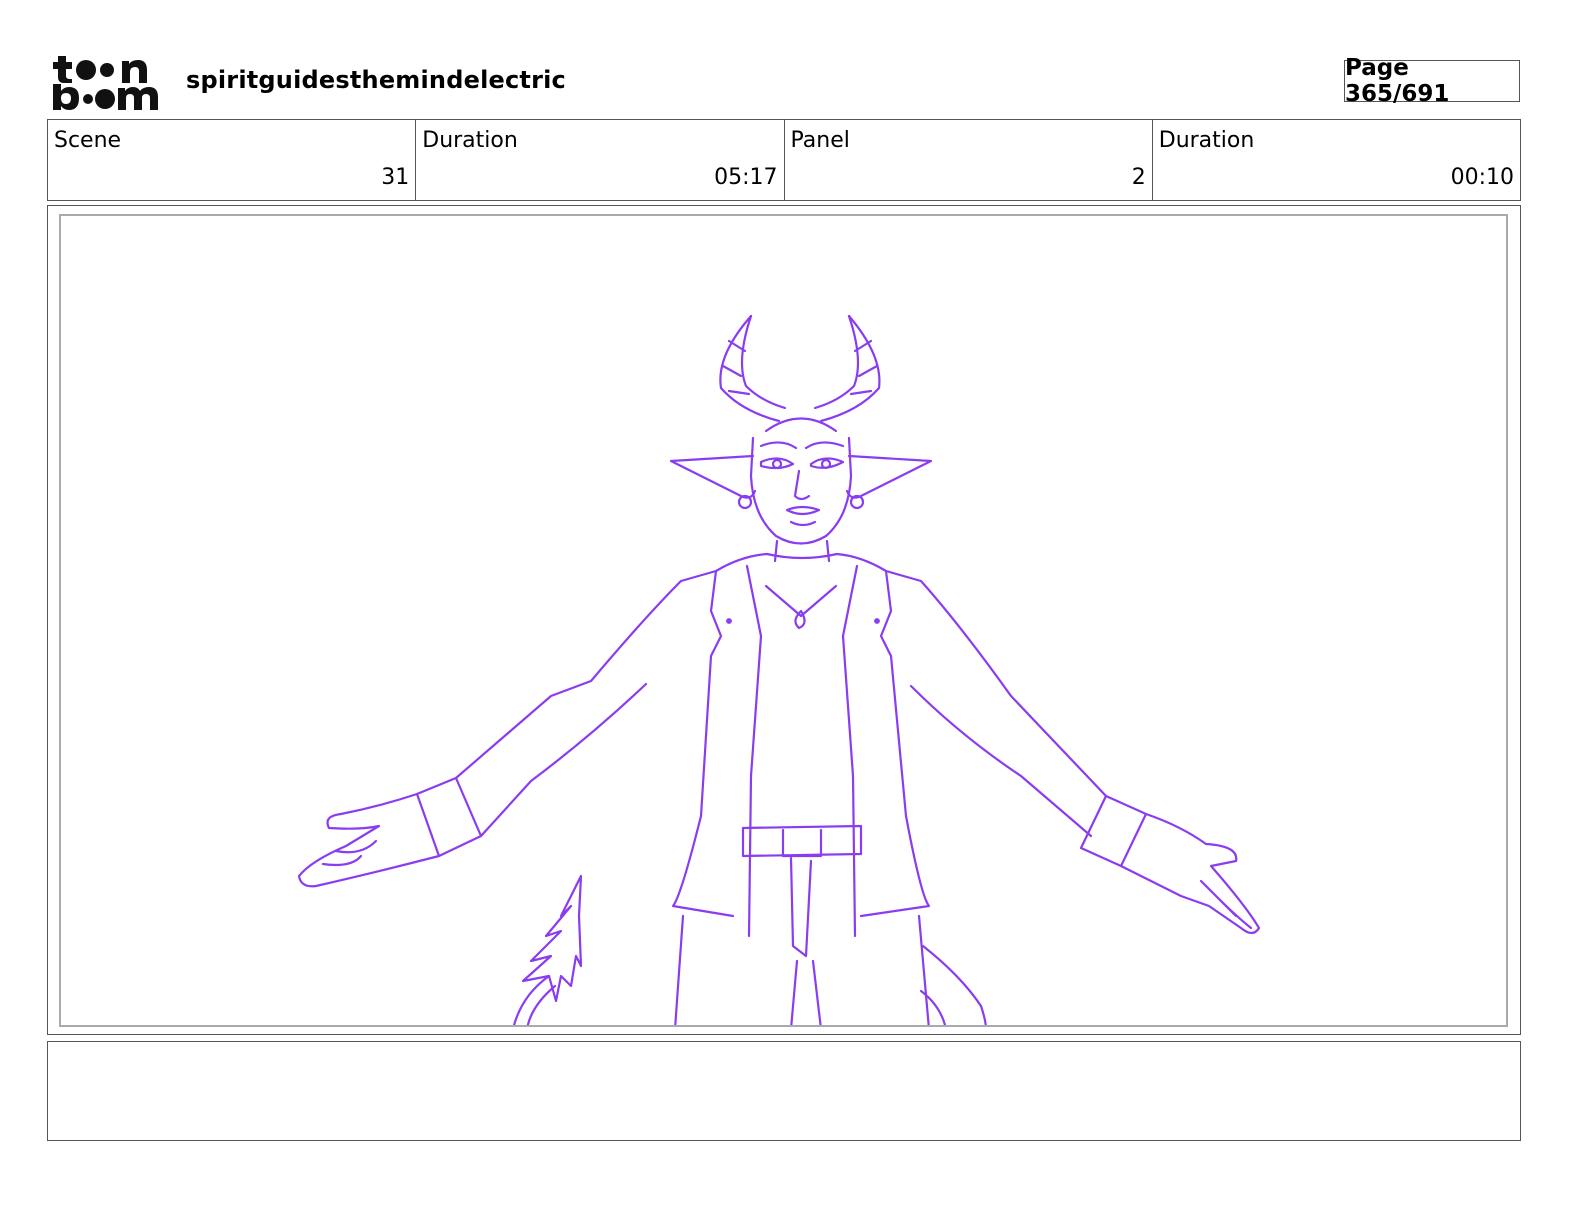 This screenshot has width=1584, height=1224. I want to click on panel-notes-box, so click(784, 1091).